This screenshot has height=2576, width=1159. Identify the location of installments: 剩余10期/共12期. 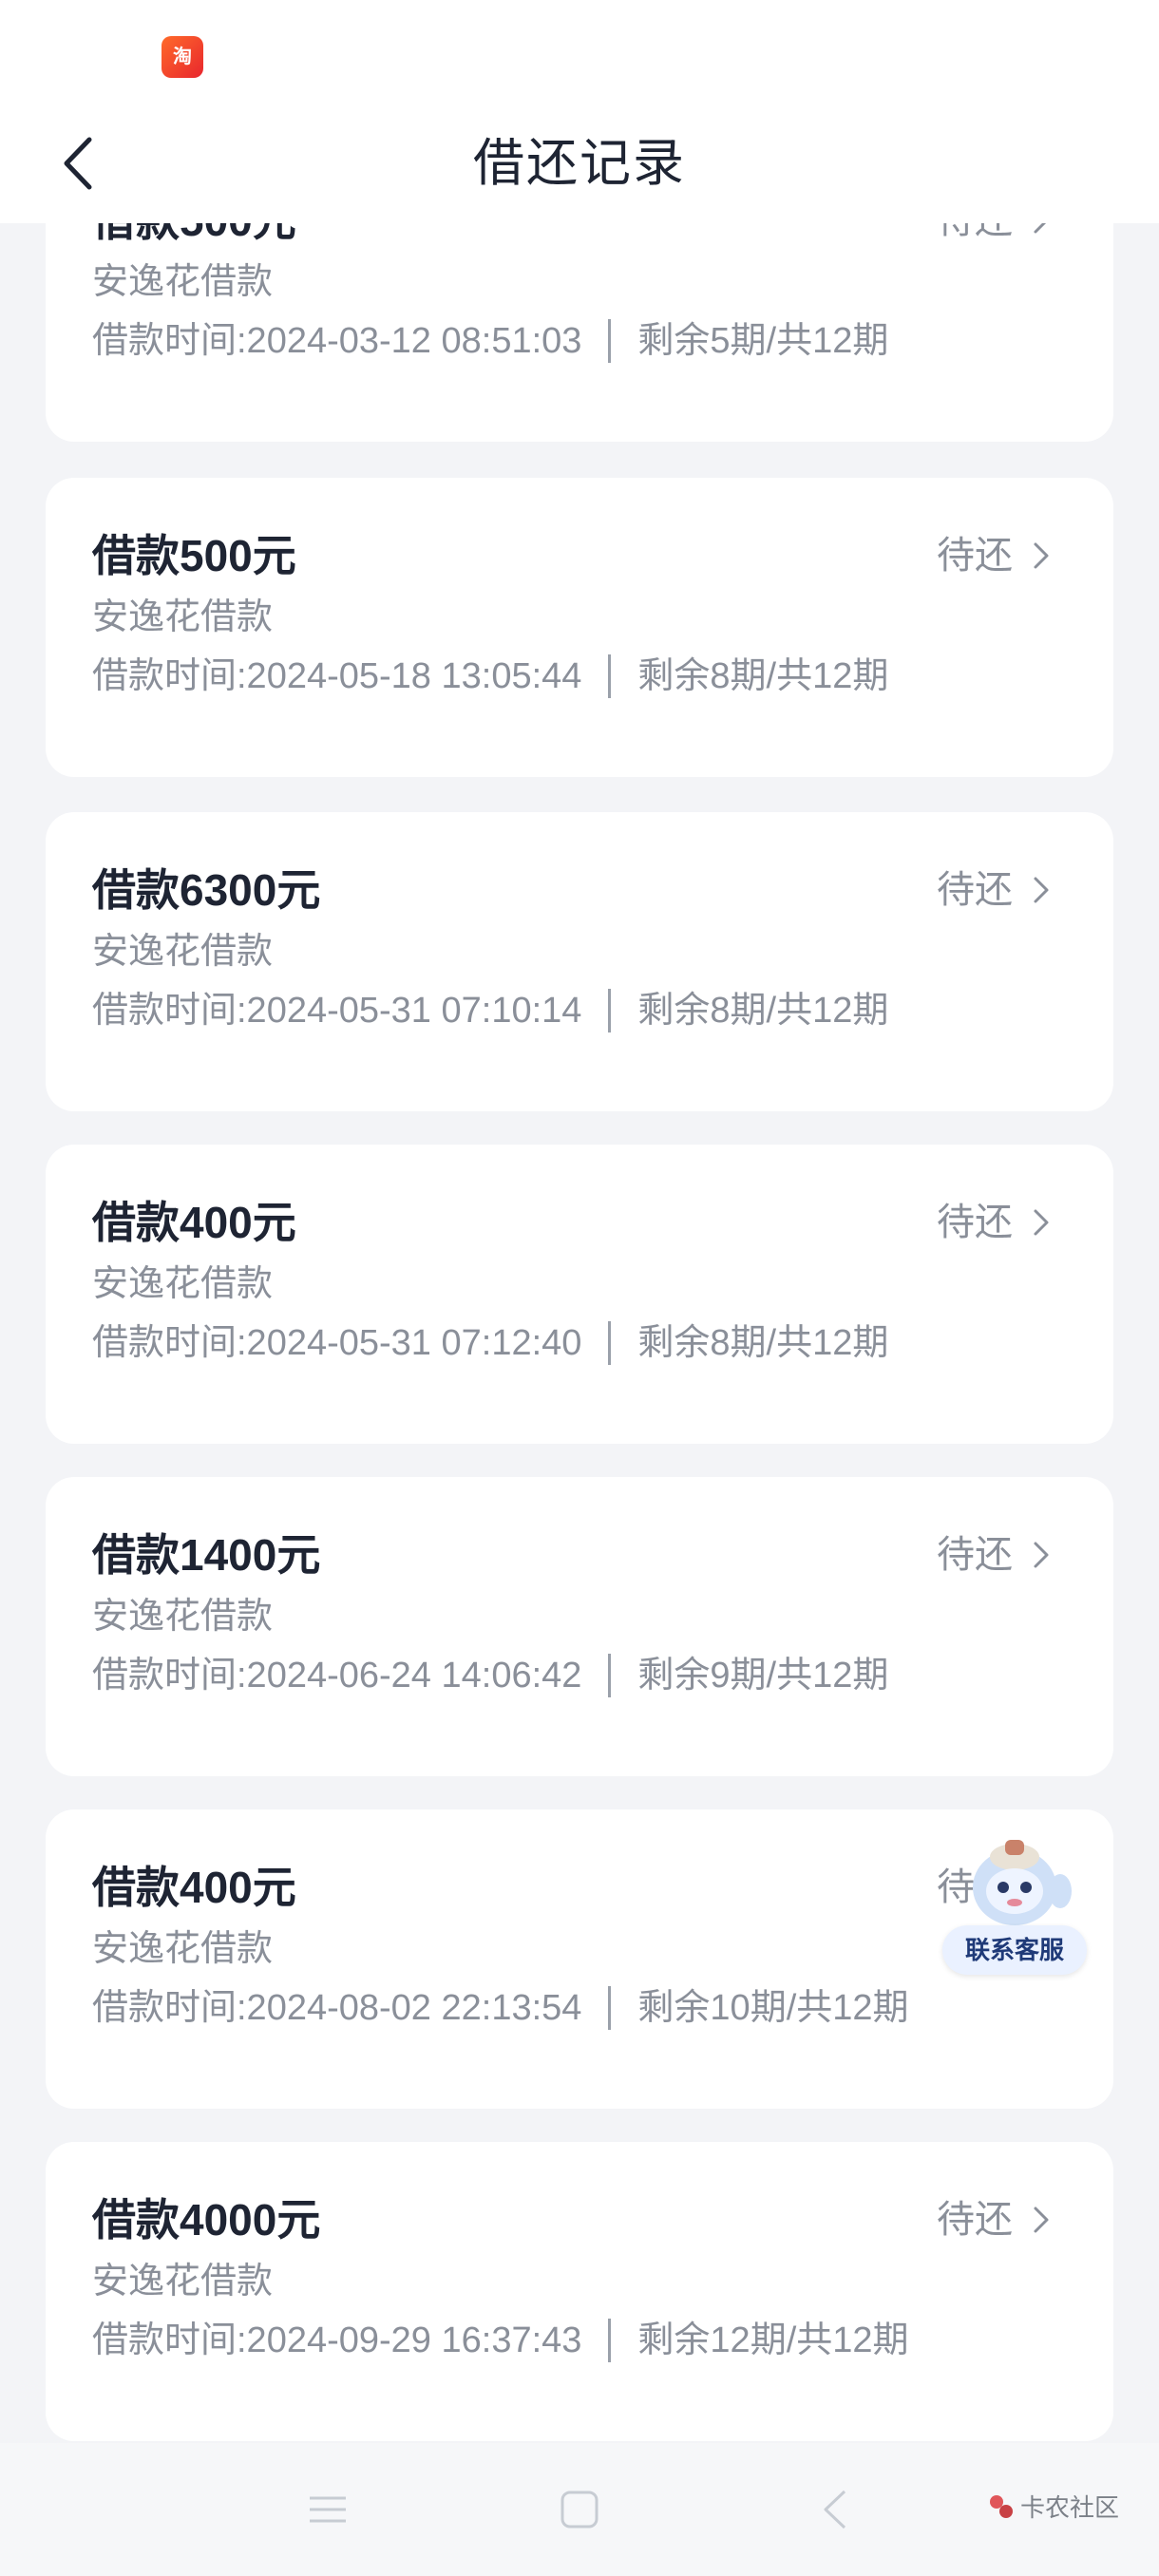
(773, 2008).